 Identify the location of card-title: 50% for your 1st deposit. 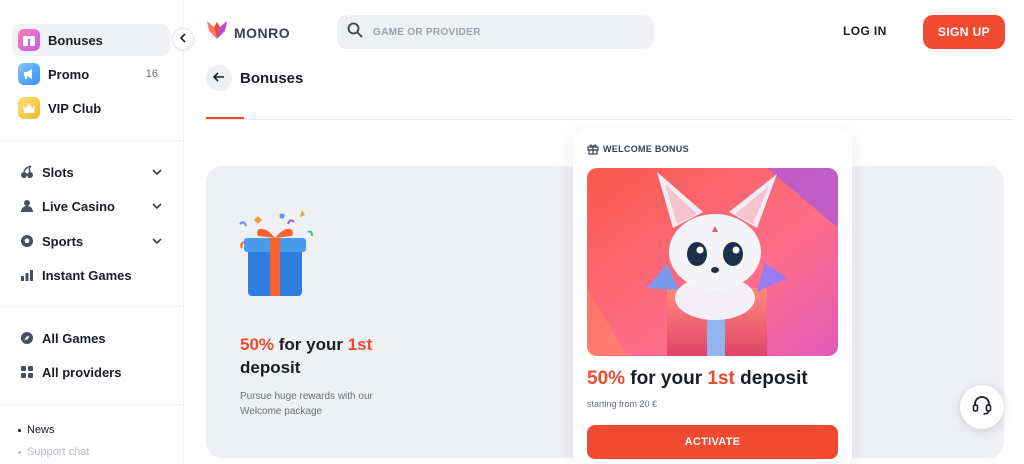
(697, 379).